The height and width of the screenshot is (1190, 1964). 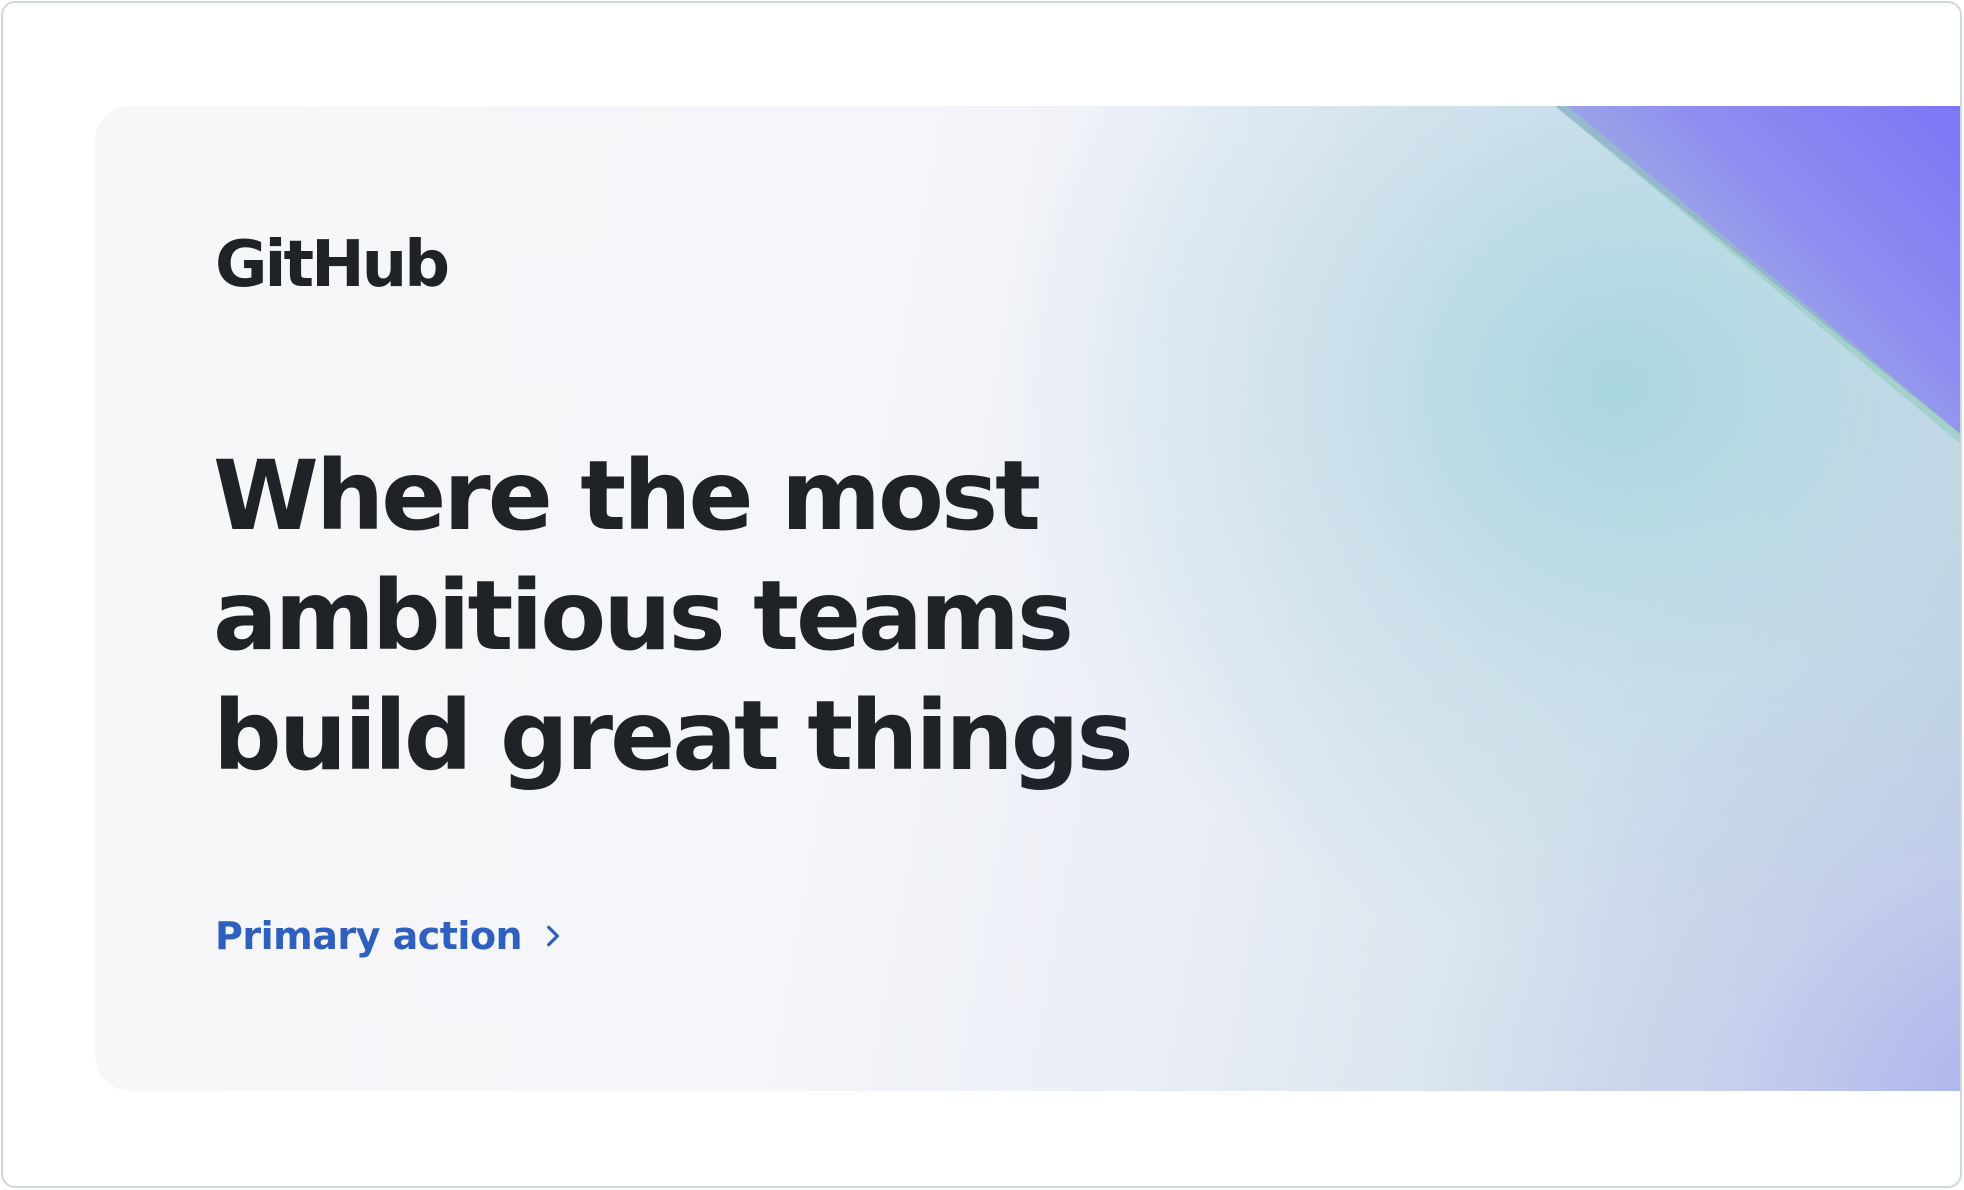 I want to click on hero-decoration, so click(x=1757, y=276).